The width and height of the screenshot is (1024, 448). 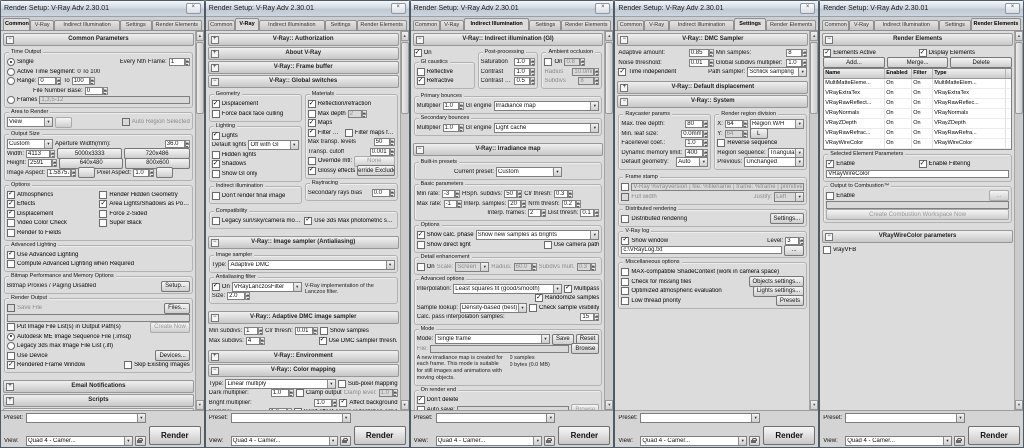 What do you see at coordinates (546, 106) in the screenshot?
I see `dropdown-irradiance-map: Irradiance map ▼` at bounding box center [546, 106].